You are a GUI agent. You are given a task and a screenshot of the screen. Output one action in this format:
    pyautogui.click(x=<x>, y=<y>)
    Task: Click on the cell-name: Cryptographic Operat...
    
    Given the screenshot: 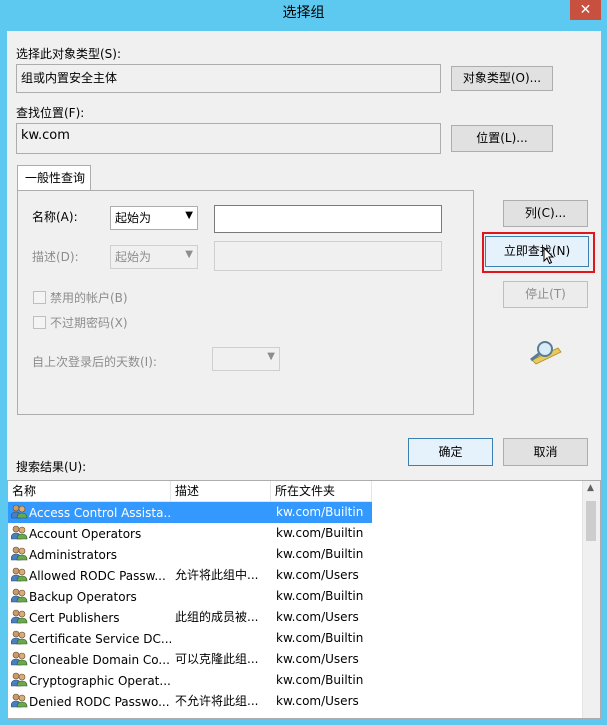 What is the action you would take?
    pyautogui.click(x=89, y=680)
    